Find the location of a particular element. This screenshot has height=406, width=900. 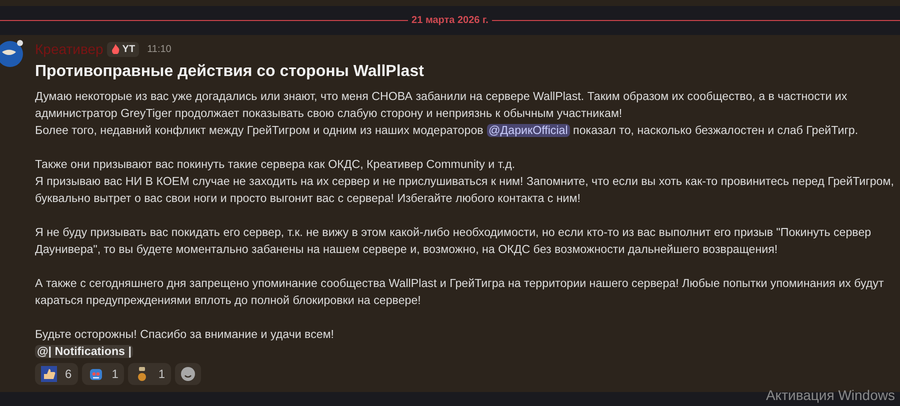

add-reaction-button is located at coordinates (188, 374).